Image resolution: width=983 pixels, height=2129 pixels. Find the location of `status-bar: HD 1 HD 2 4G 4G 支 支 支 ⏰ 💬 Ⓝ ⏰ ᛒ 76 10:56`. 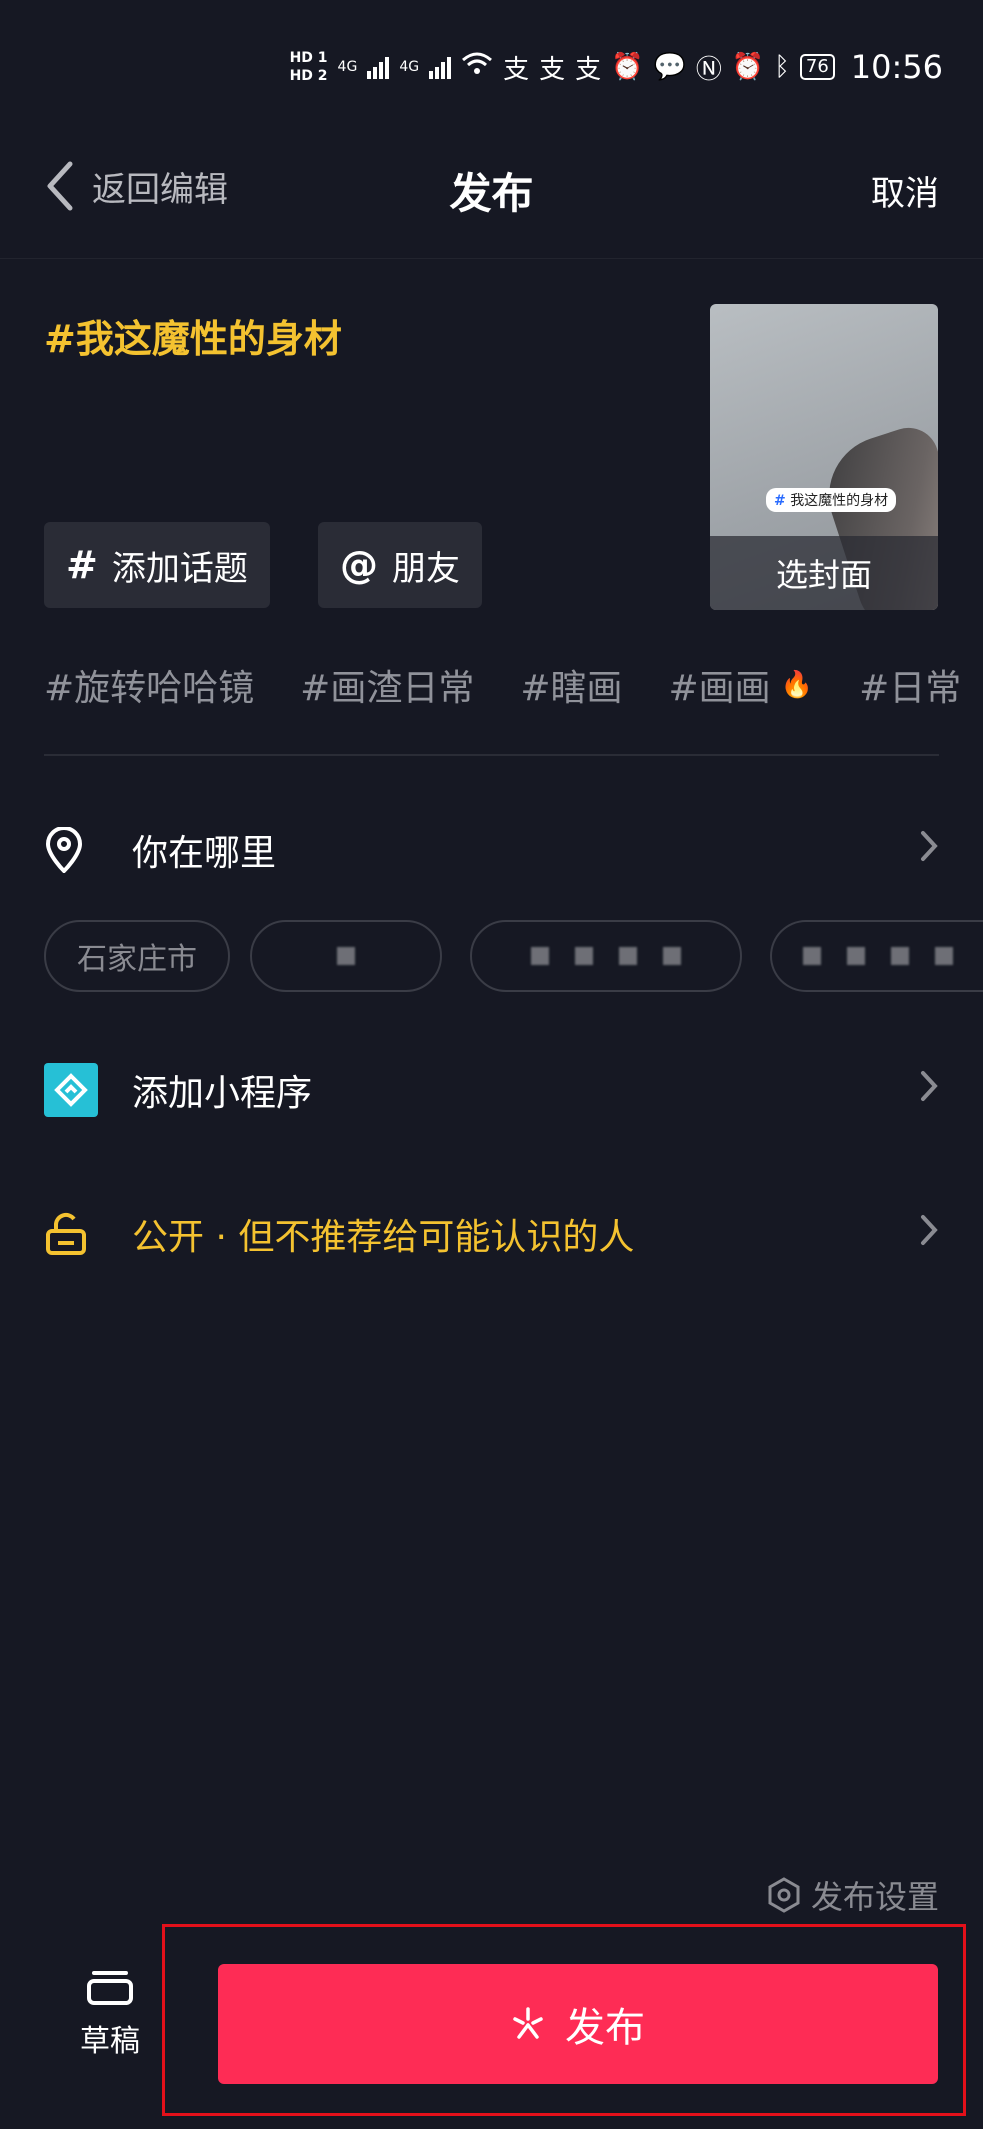

status-bar: HD 1 HD 2 4G 4G 支 支 支 ⏰ 💬 Ⓝ ⏰ ᛒ 76 10:56 is located at coordinates (491, 70).